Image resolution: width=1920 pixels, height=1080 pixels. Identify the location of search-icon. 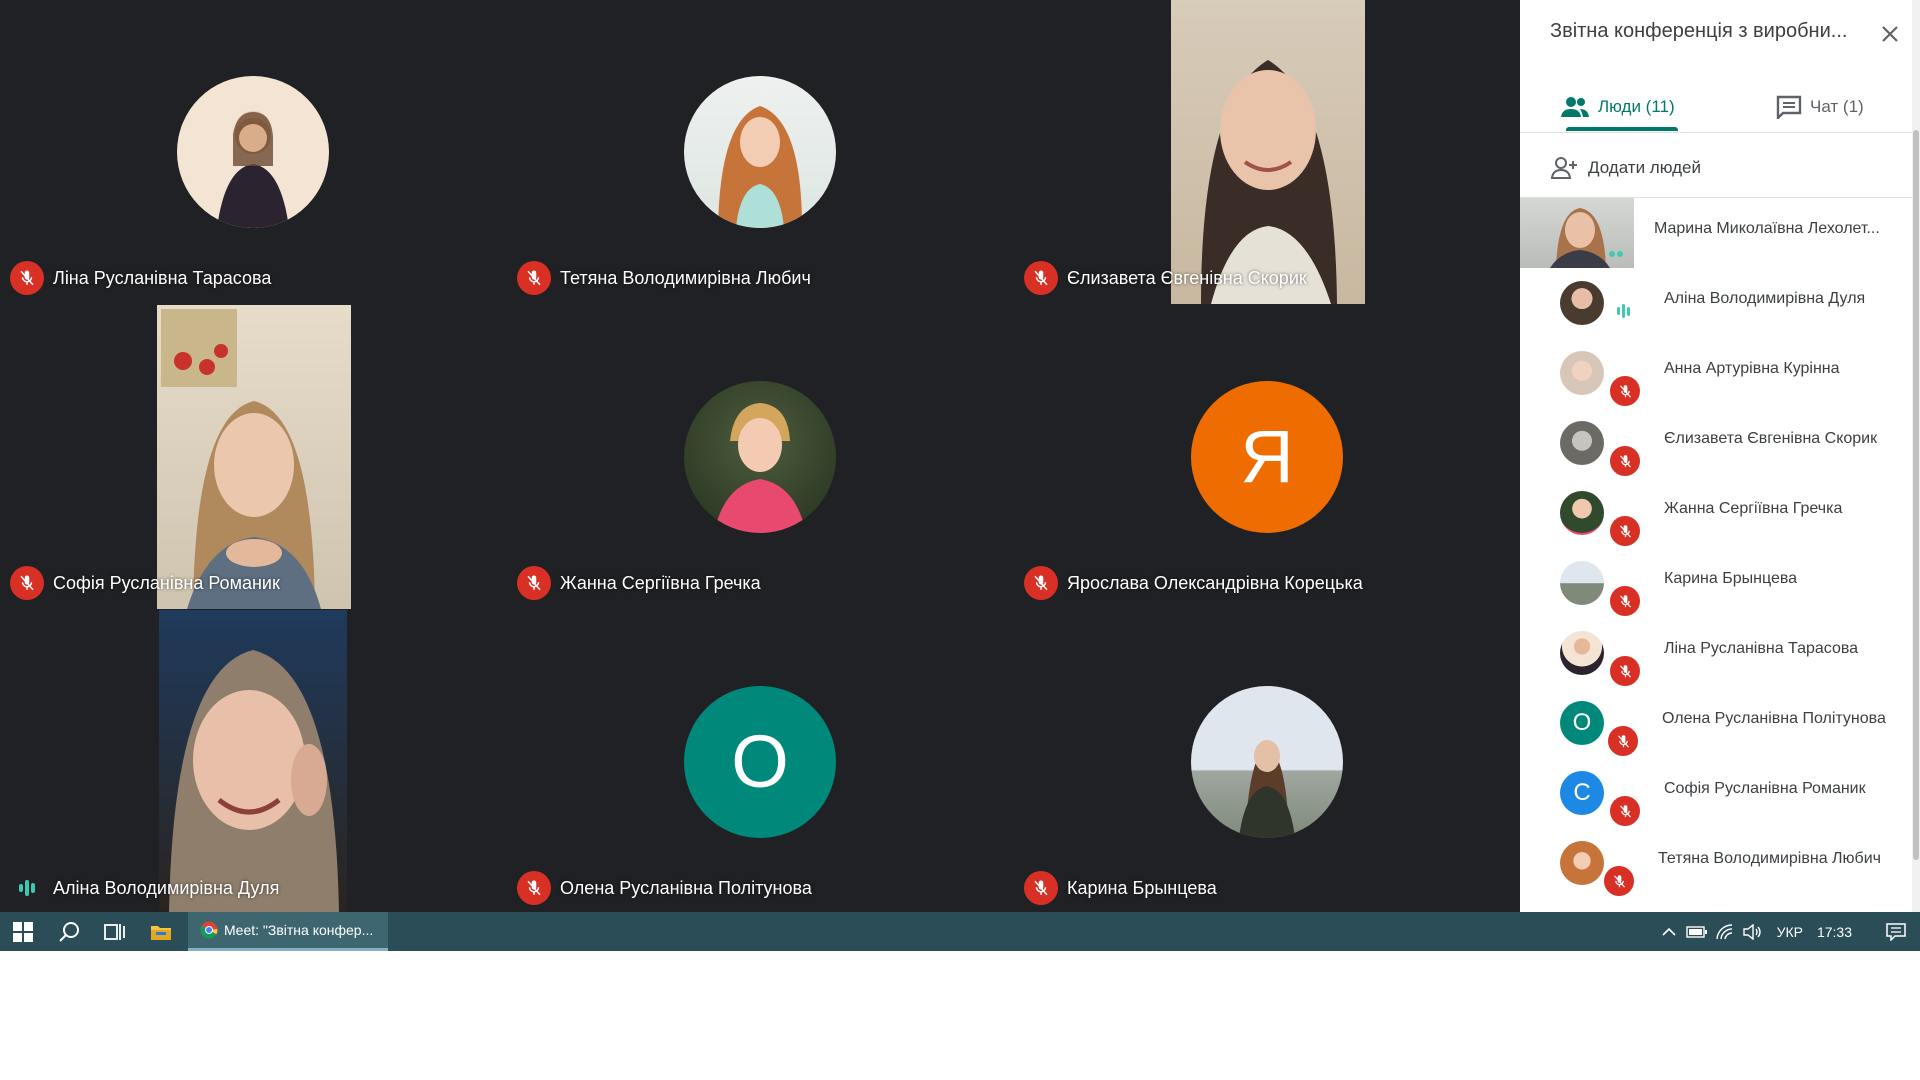
(69, 931).